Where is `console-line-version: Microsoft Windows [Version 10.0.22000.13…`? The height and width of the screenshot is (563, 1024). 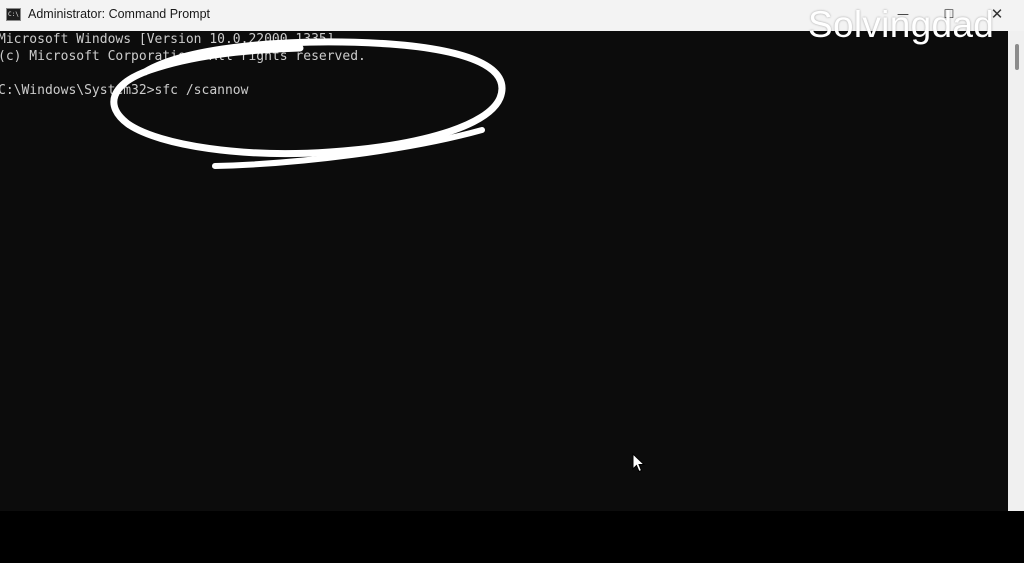 console-line-version: Microsoft Windows [Version 10.0.22000.13… is located at coordinates (167, 39).